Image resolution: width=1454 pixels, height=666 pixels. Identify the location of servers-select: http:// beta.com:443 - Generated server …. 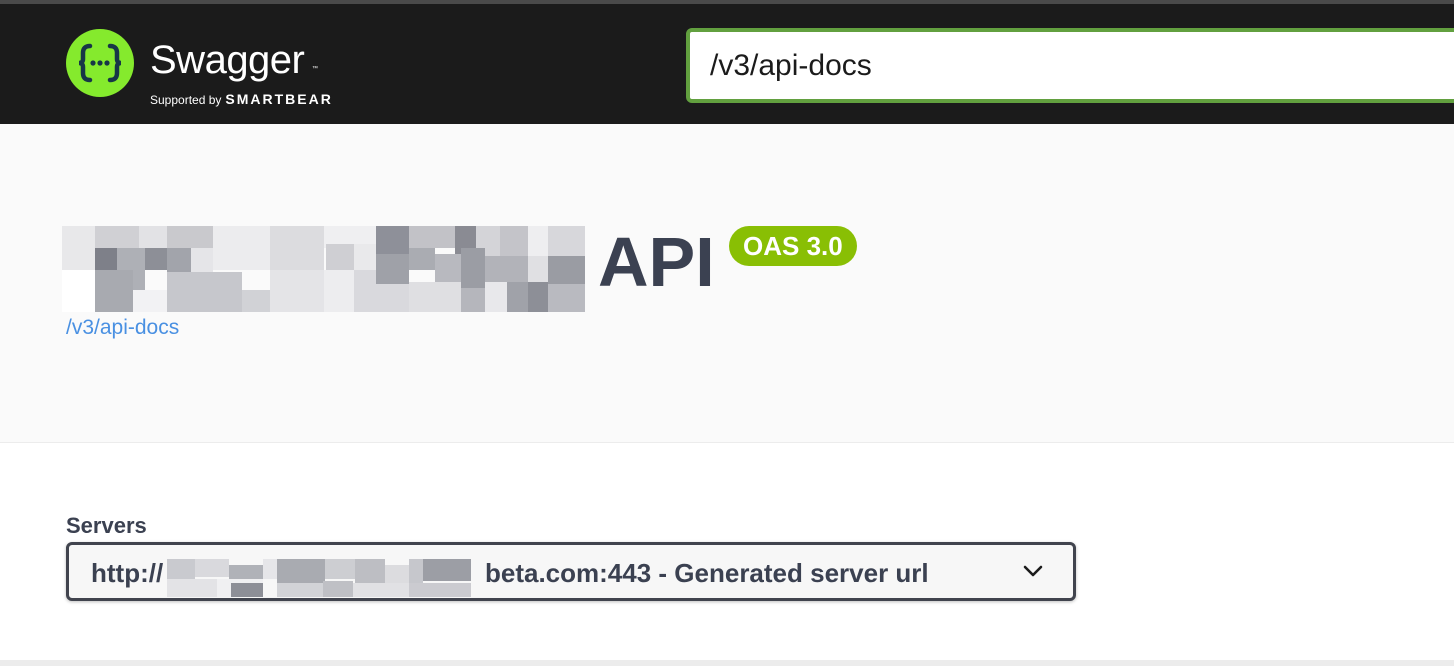
(571, 571).